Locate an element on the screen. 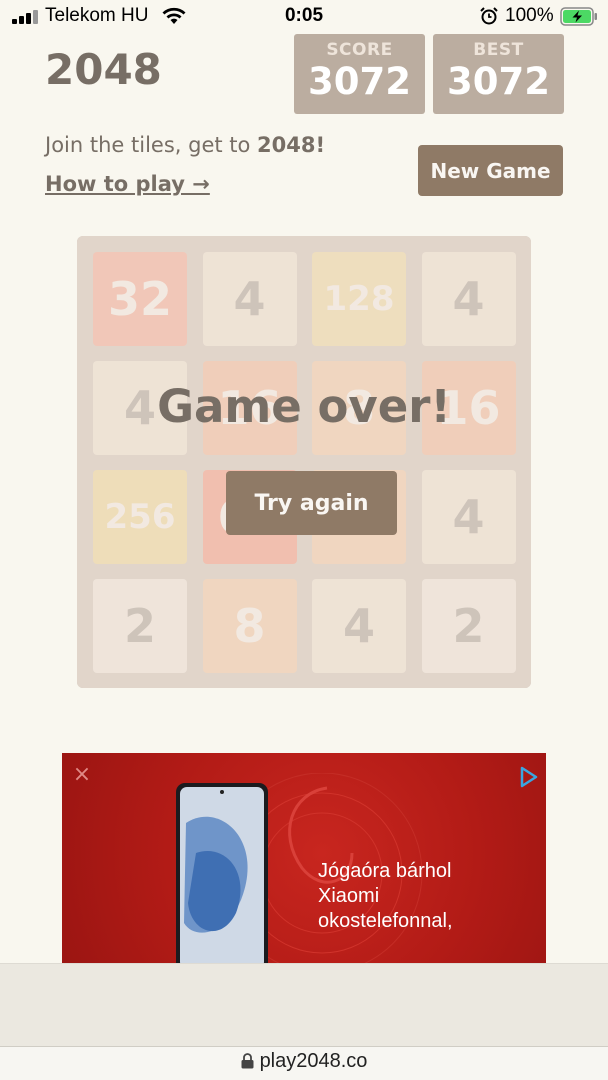  score-label: SCORE is located at coordinates (359, 50).